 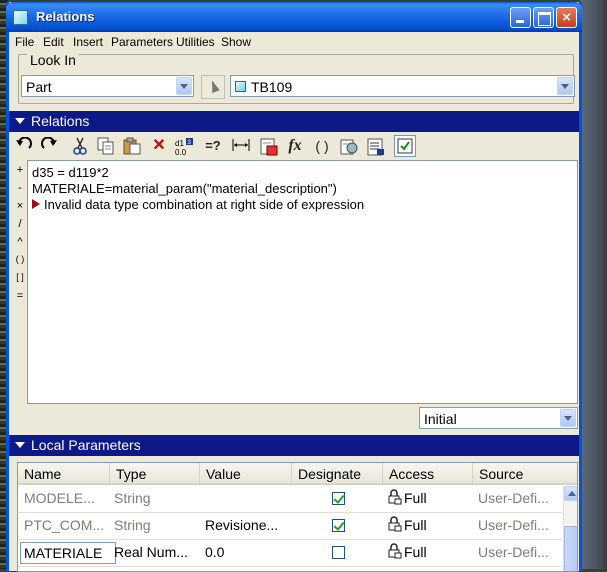 What do you see at coordinates (248, 552) in the screenshot?
I see `param-value: 0.0` at bounding box center [248, 552].